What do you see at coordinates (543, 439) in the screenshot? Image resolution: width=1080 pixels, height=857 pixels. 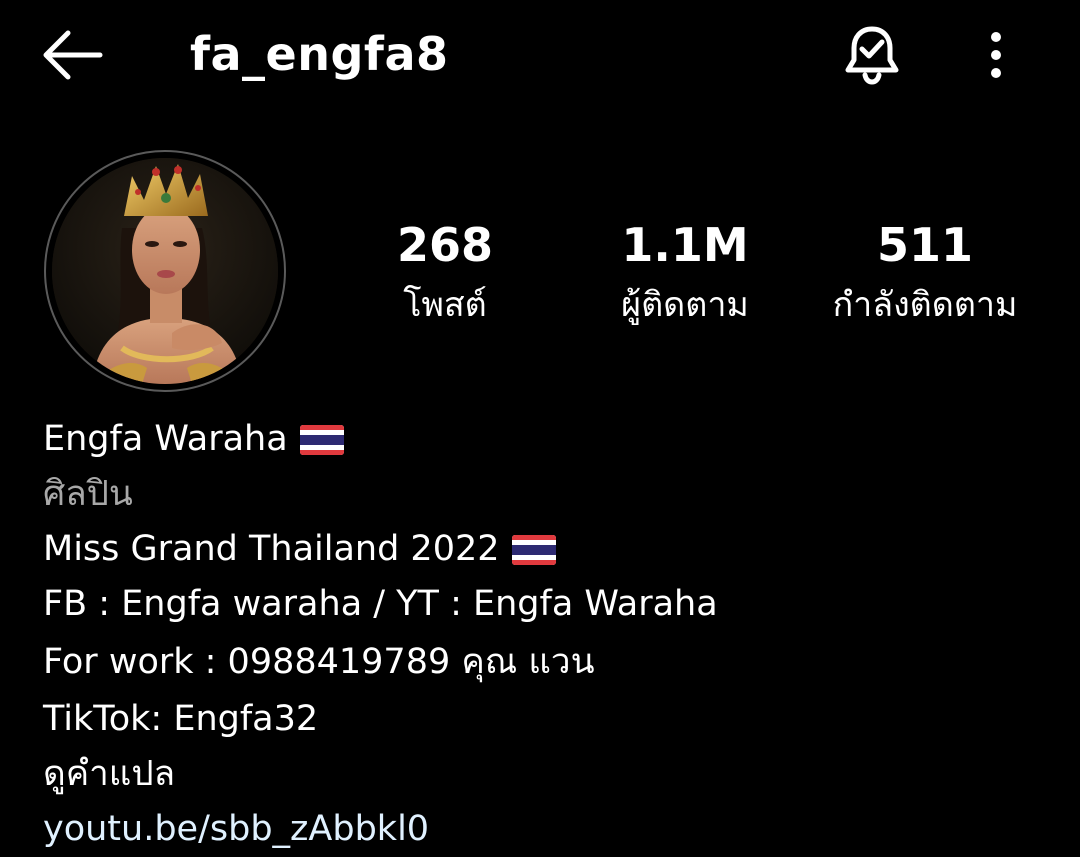 I see `display-name-row: Engfa Waraha` at bounding box center [543, 439].